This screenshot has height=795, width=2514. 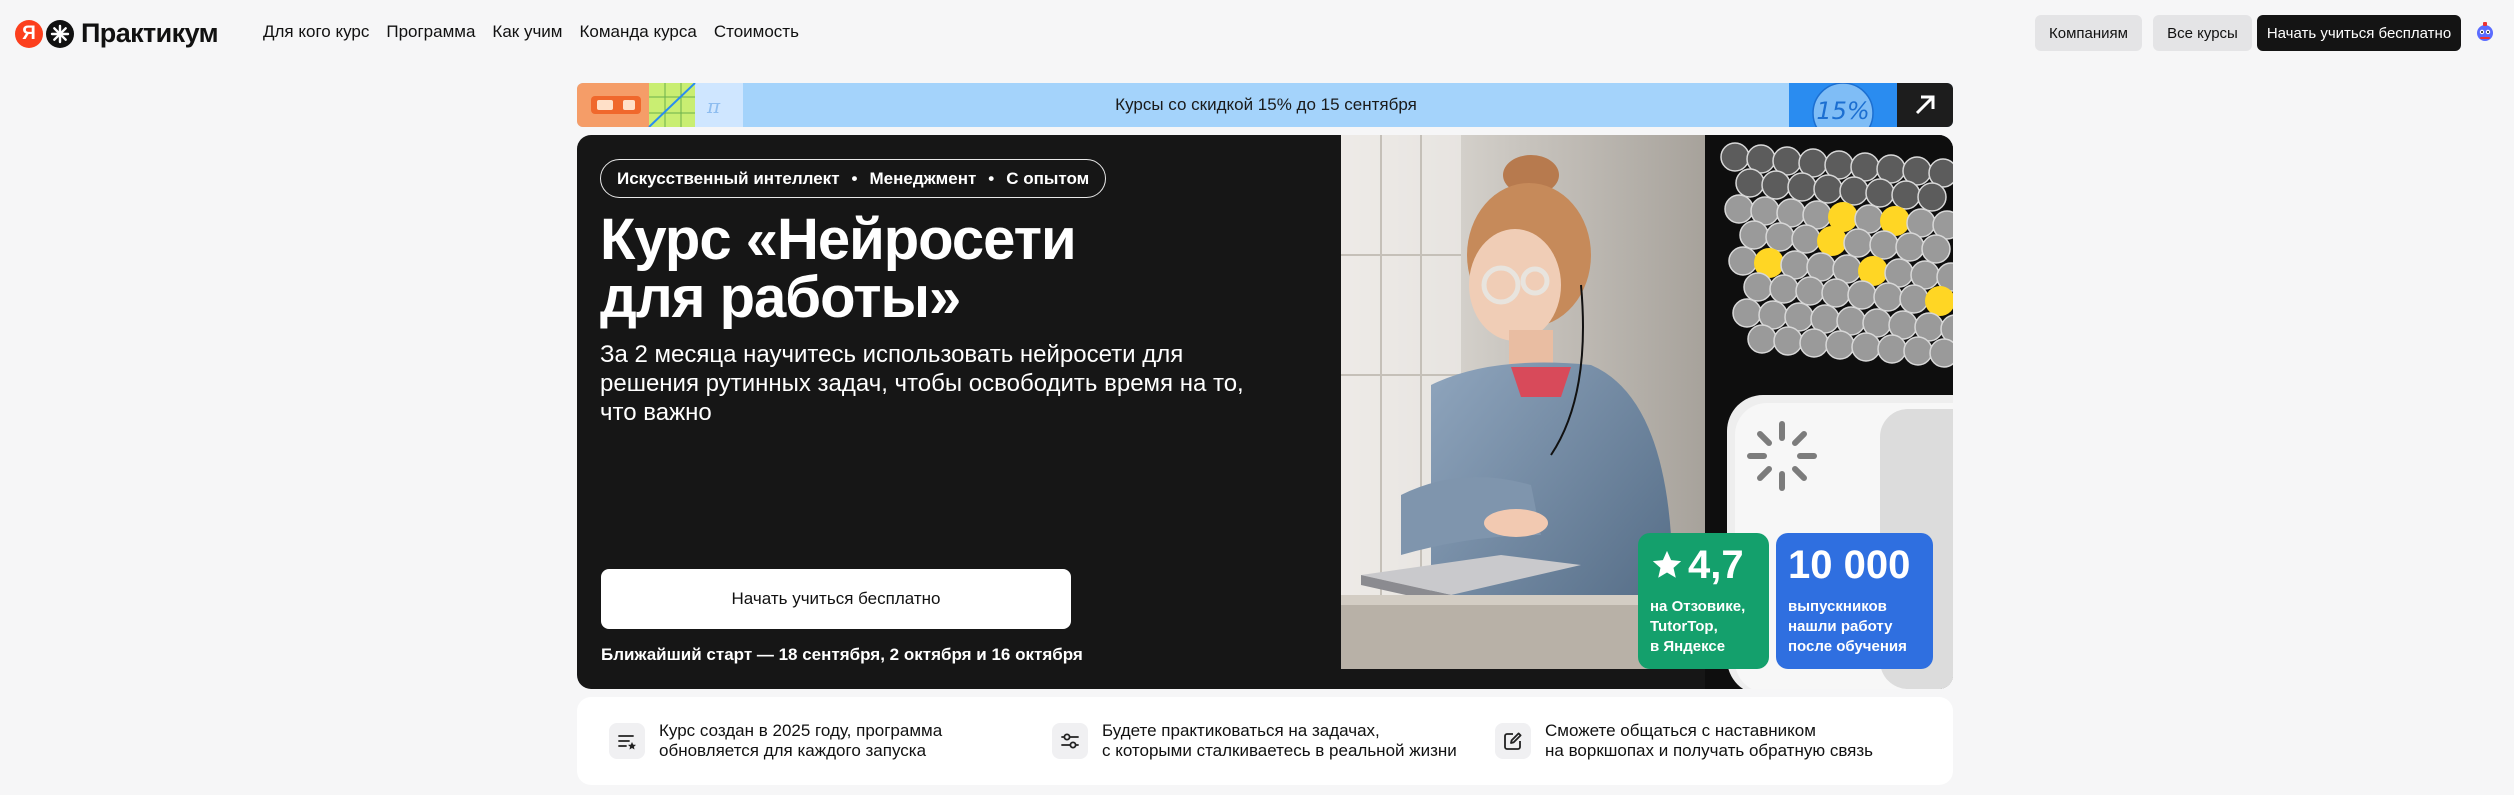 I want to click on sliders-icon, so click(x=1070, y=741).